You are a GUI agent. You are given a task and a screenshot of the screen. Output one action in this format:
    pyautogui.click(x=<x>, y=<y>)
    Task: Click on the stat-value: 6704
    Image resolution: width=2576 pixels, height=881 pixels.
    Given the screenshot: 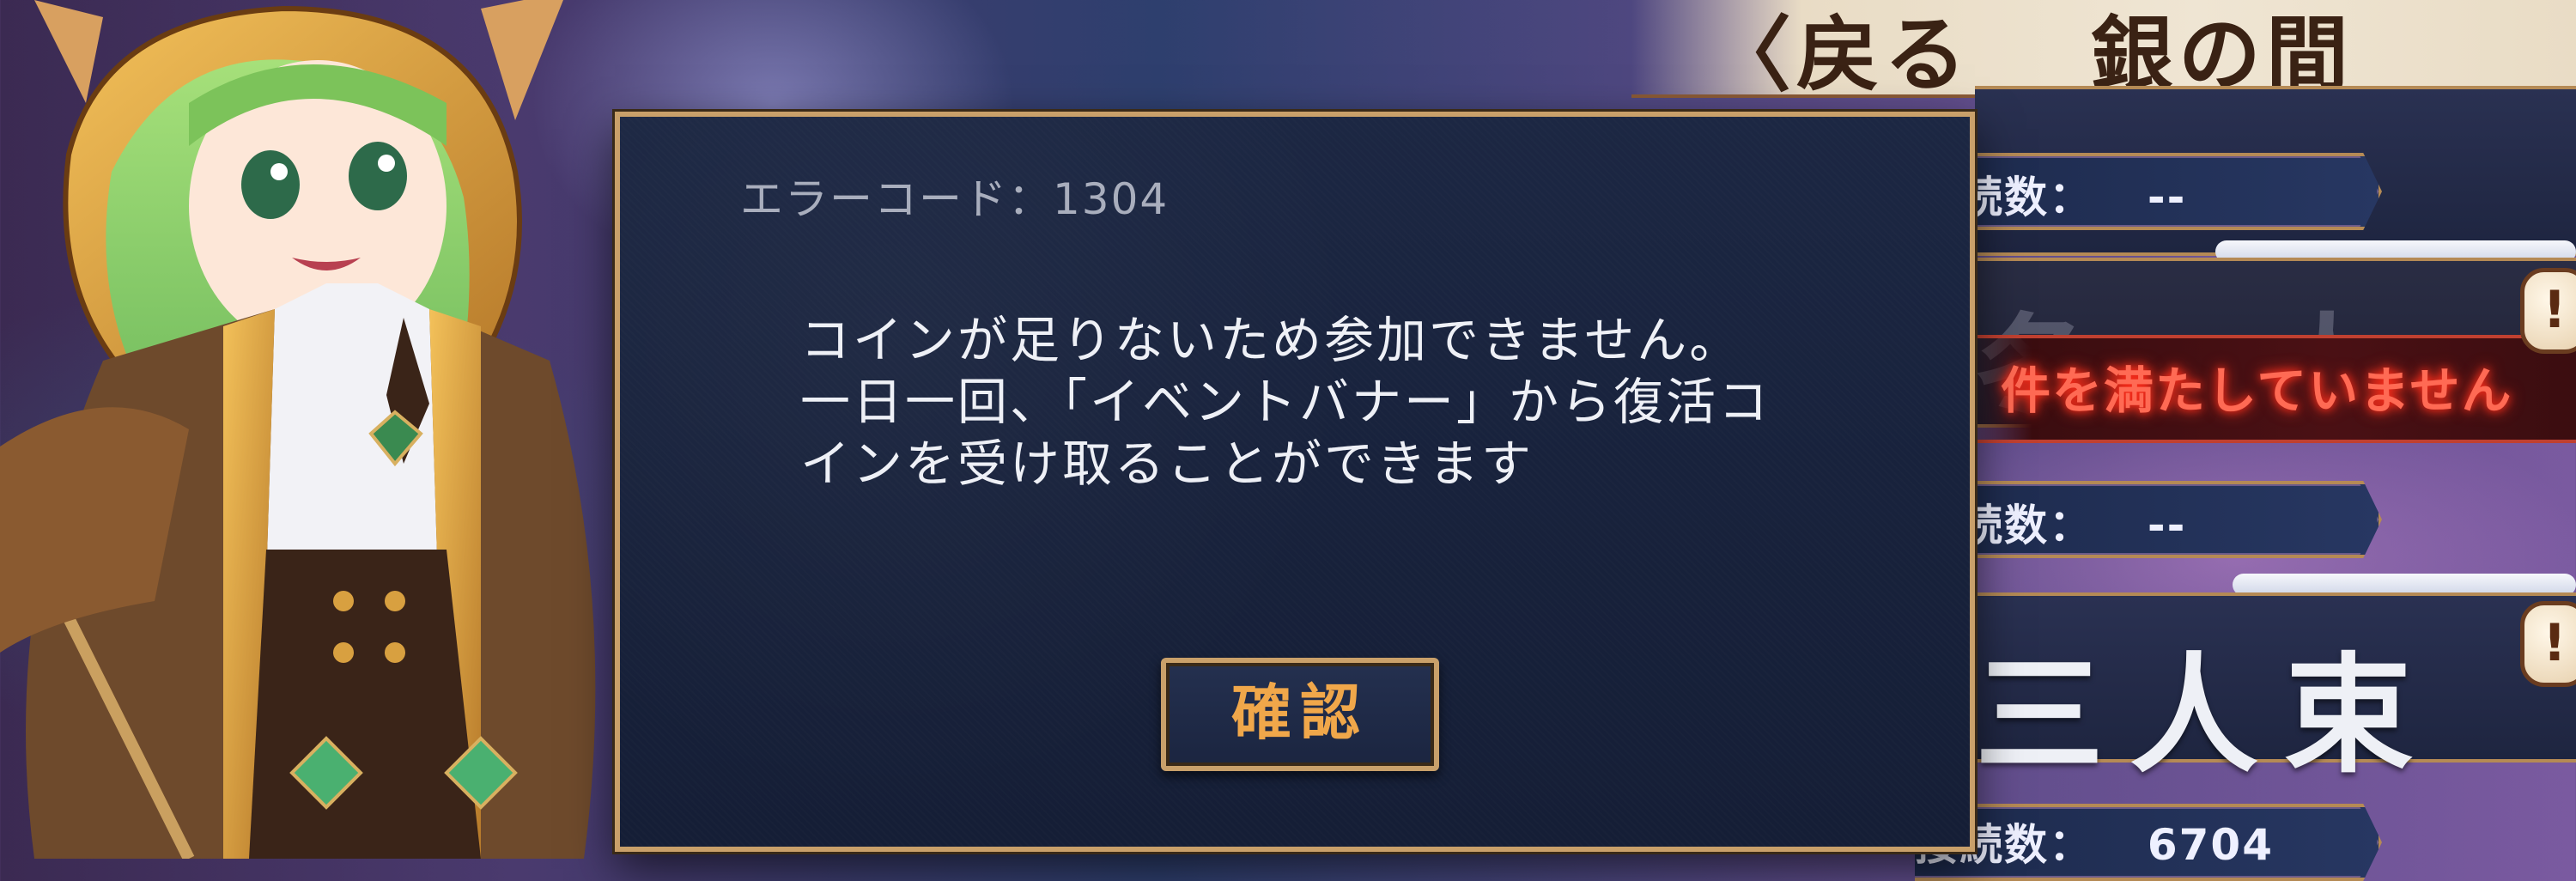 What is the action you would take?
    pyautogui.click(x=2211, y=845)
    